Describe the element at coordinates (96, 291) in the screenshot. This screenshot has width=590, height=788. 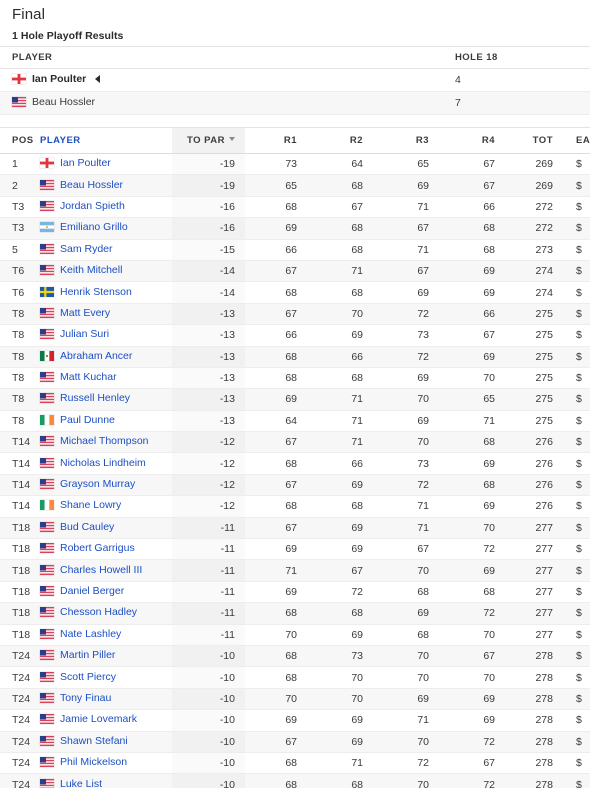
I see `player-name-label: Henrik Stenson` at that location.